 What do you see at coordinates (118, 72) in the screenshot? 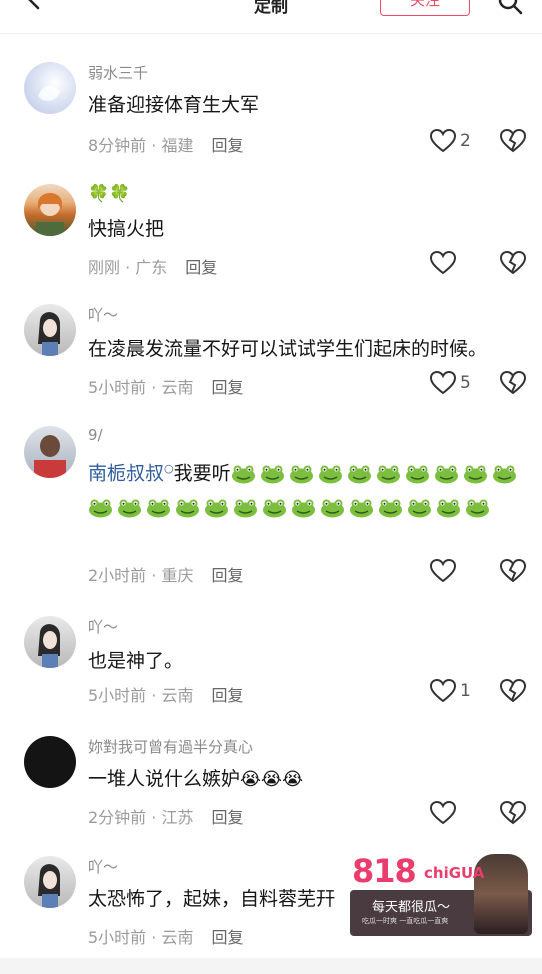
I see `comment-username: 弱水三千` at bounding box center [118, 72].